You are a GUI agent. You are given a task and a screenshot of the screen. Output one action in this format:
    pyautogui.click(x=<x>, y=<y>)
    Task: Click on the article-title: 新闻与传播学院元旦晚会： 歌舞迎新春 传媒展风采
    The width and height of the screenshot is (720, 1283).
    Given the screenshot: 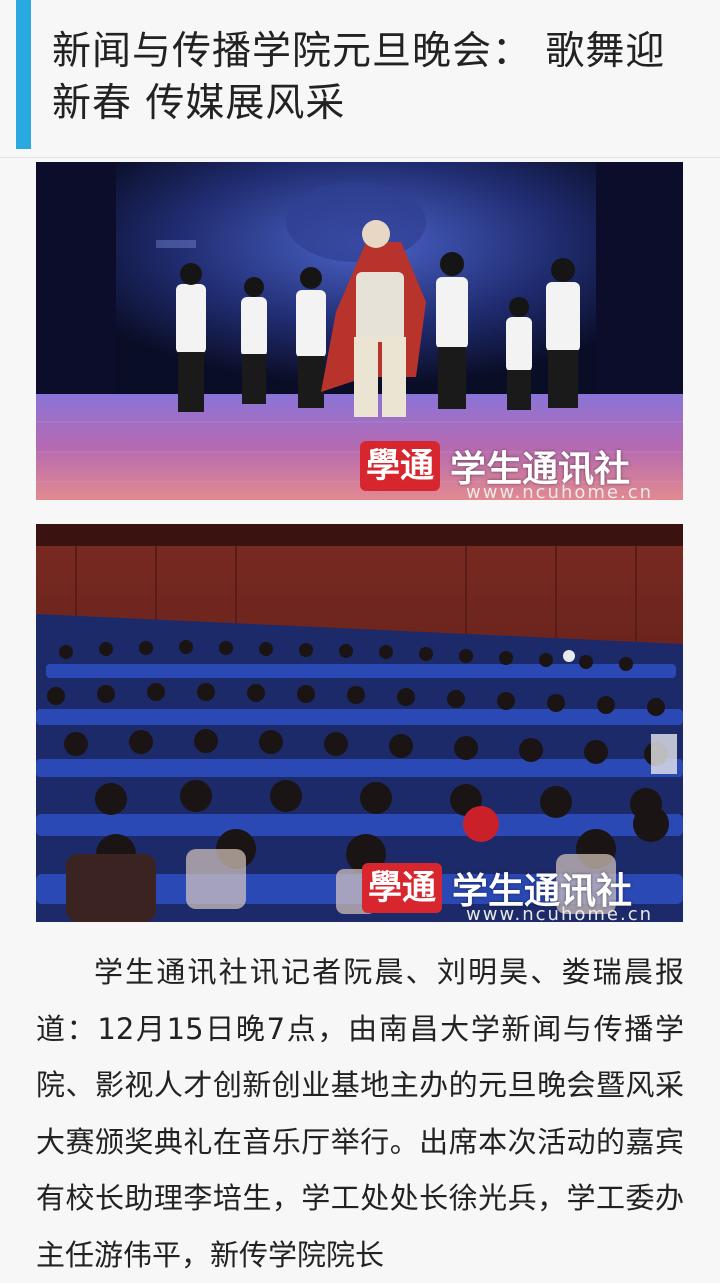 What is the action you would take?
    pyautogui.click(x=359, y=77)
    